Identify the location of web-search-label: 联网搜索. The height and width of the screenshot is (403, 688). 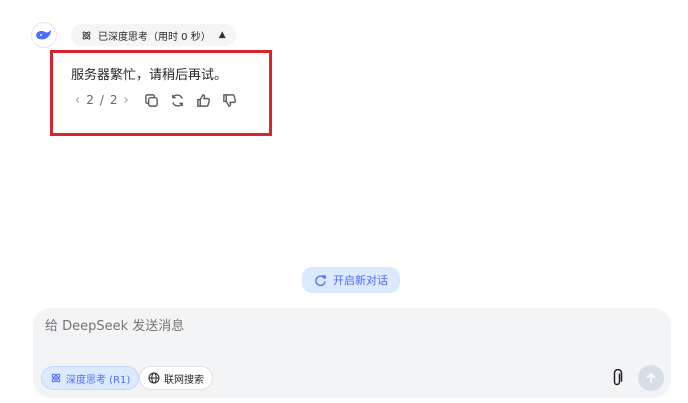
(184, 380).